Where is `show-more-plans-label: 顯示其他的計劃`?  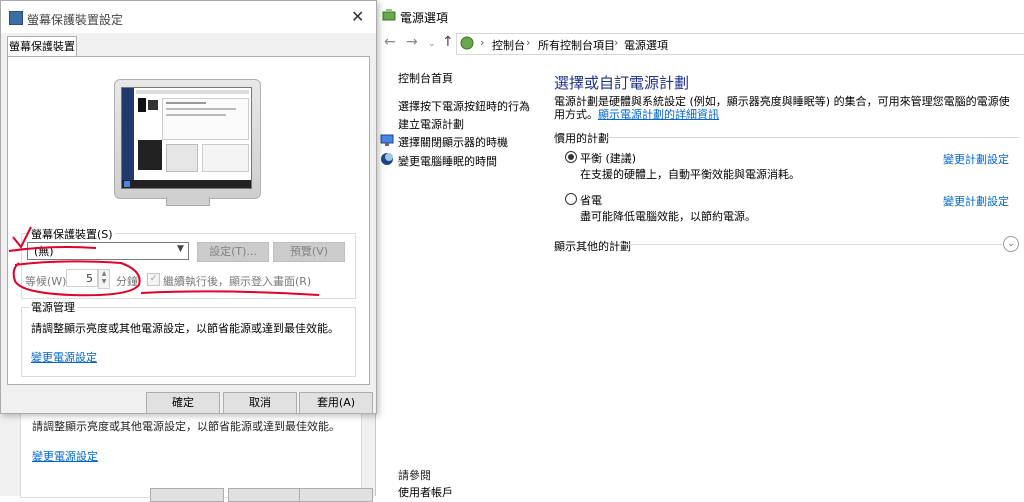
show-more-plans-label: 顯示其他的計劃 is located at coordinates (592, 246).